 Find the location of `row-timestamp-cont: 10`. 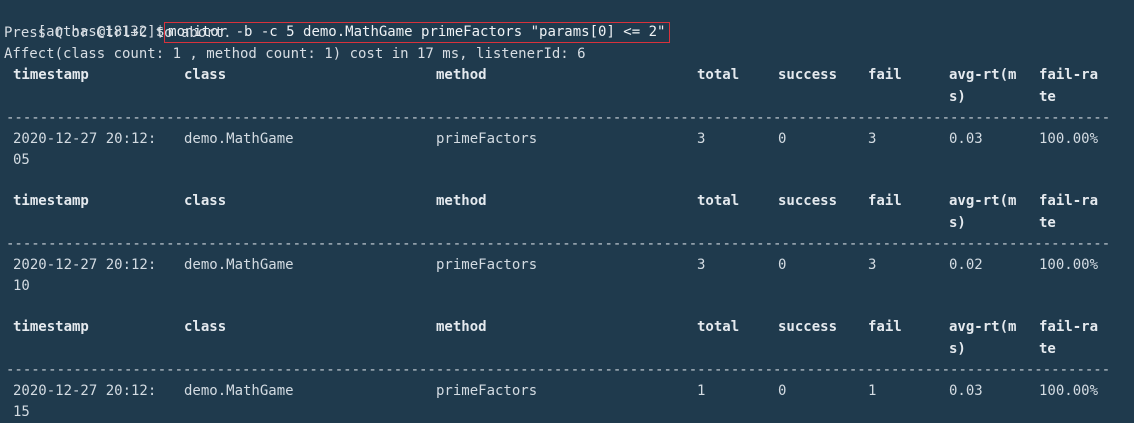

row-timestamp-cont: 10 is located at coordinates (21, 286).